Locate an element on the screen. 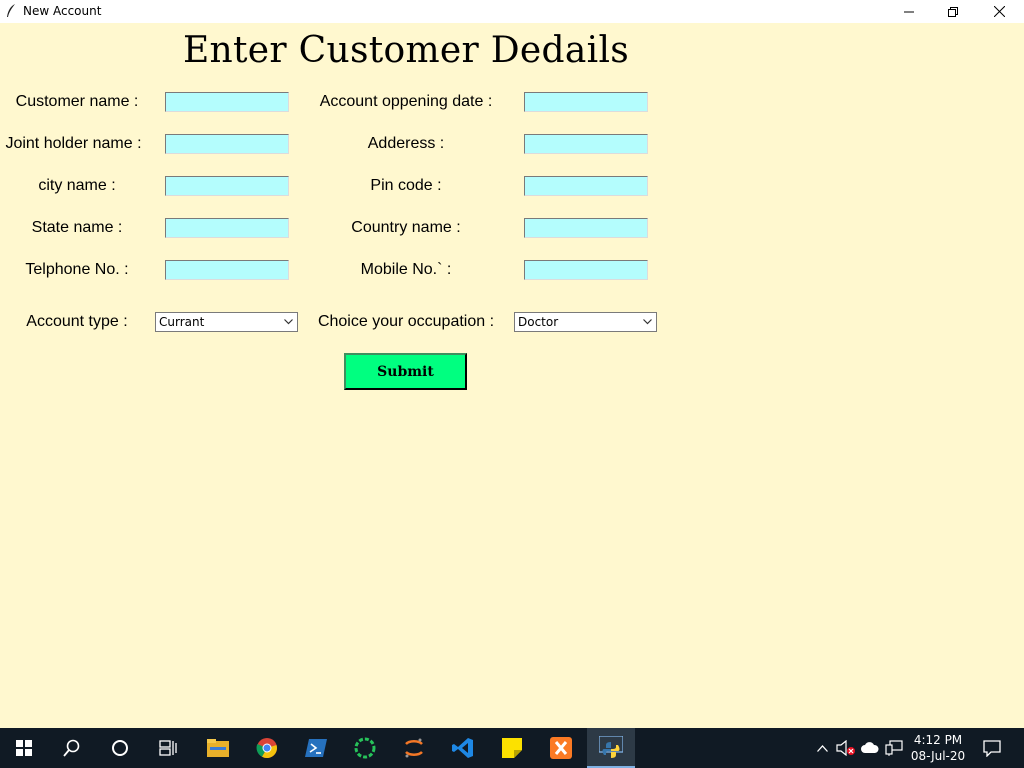 This screenshot has height=768, width=1024. search-icon is located at coordinates (71, 748).